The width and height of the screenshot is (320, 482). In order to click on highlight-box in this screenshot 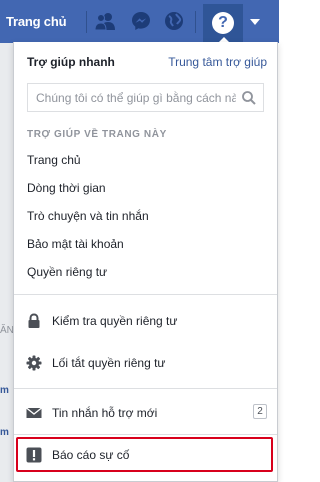, I will do `click(144, 454)`.